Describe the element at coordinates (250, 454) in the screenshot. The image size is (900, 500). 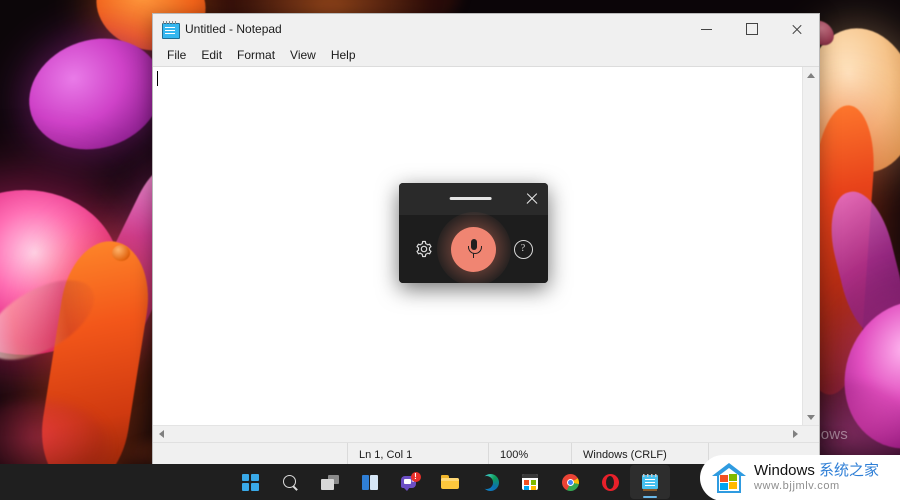
I see `status-empty` at that location.